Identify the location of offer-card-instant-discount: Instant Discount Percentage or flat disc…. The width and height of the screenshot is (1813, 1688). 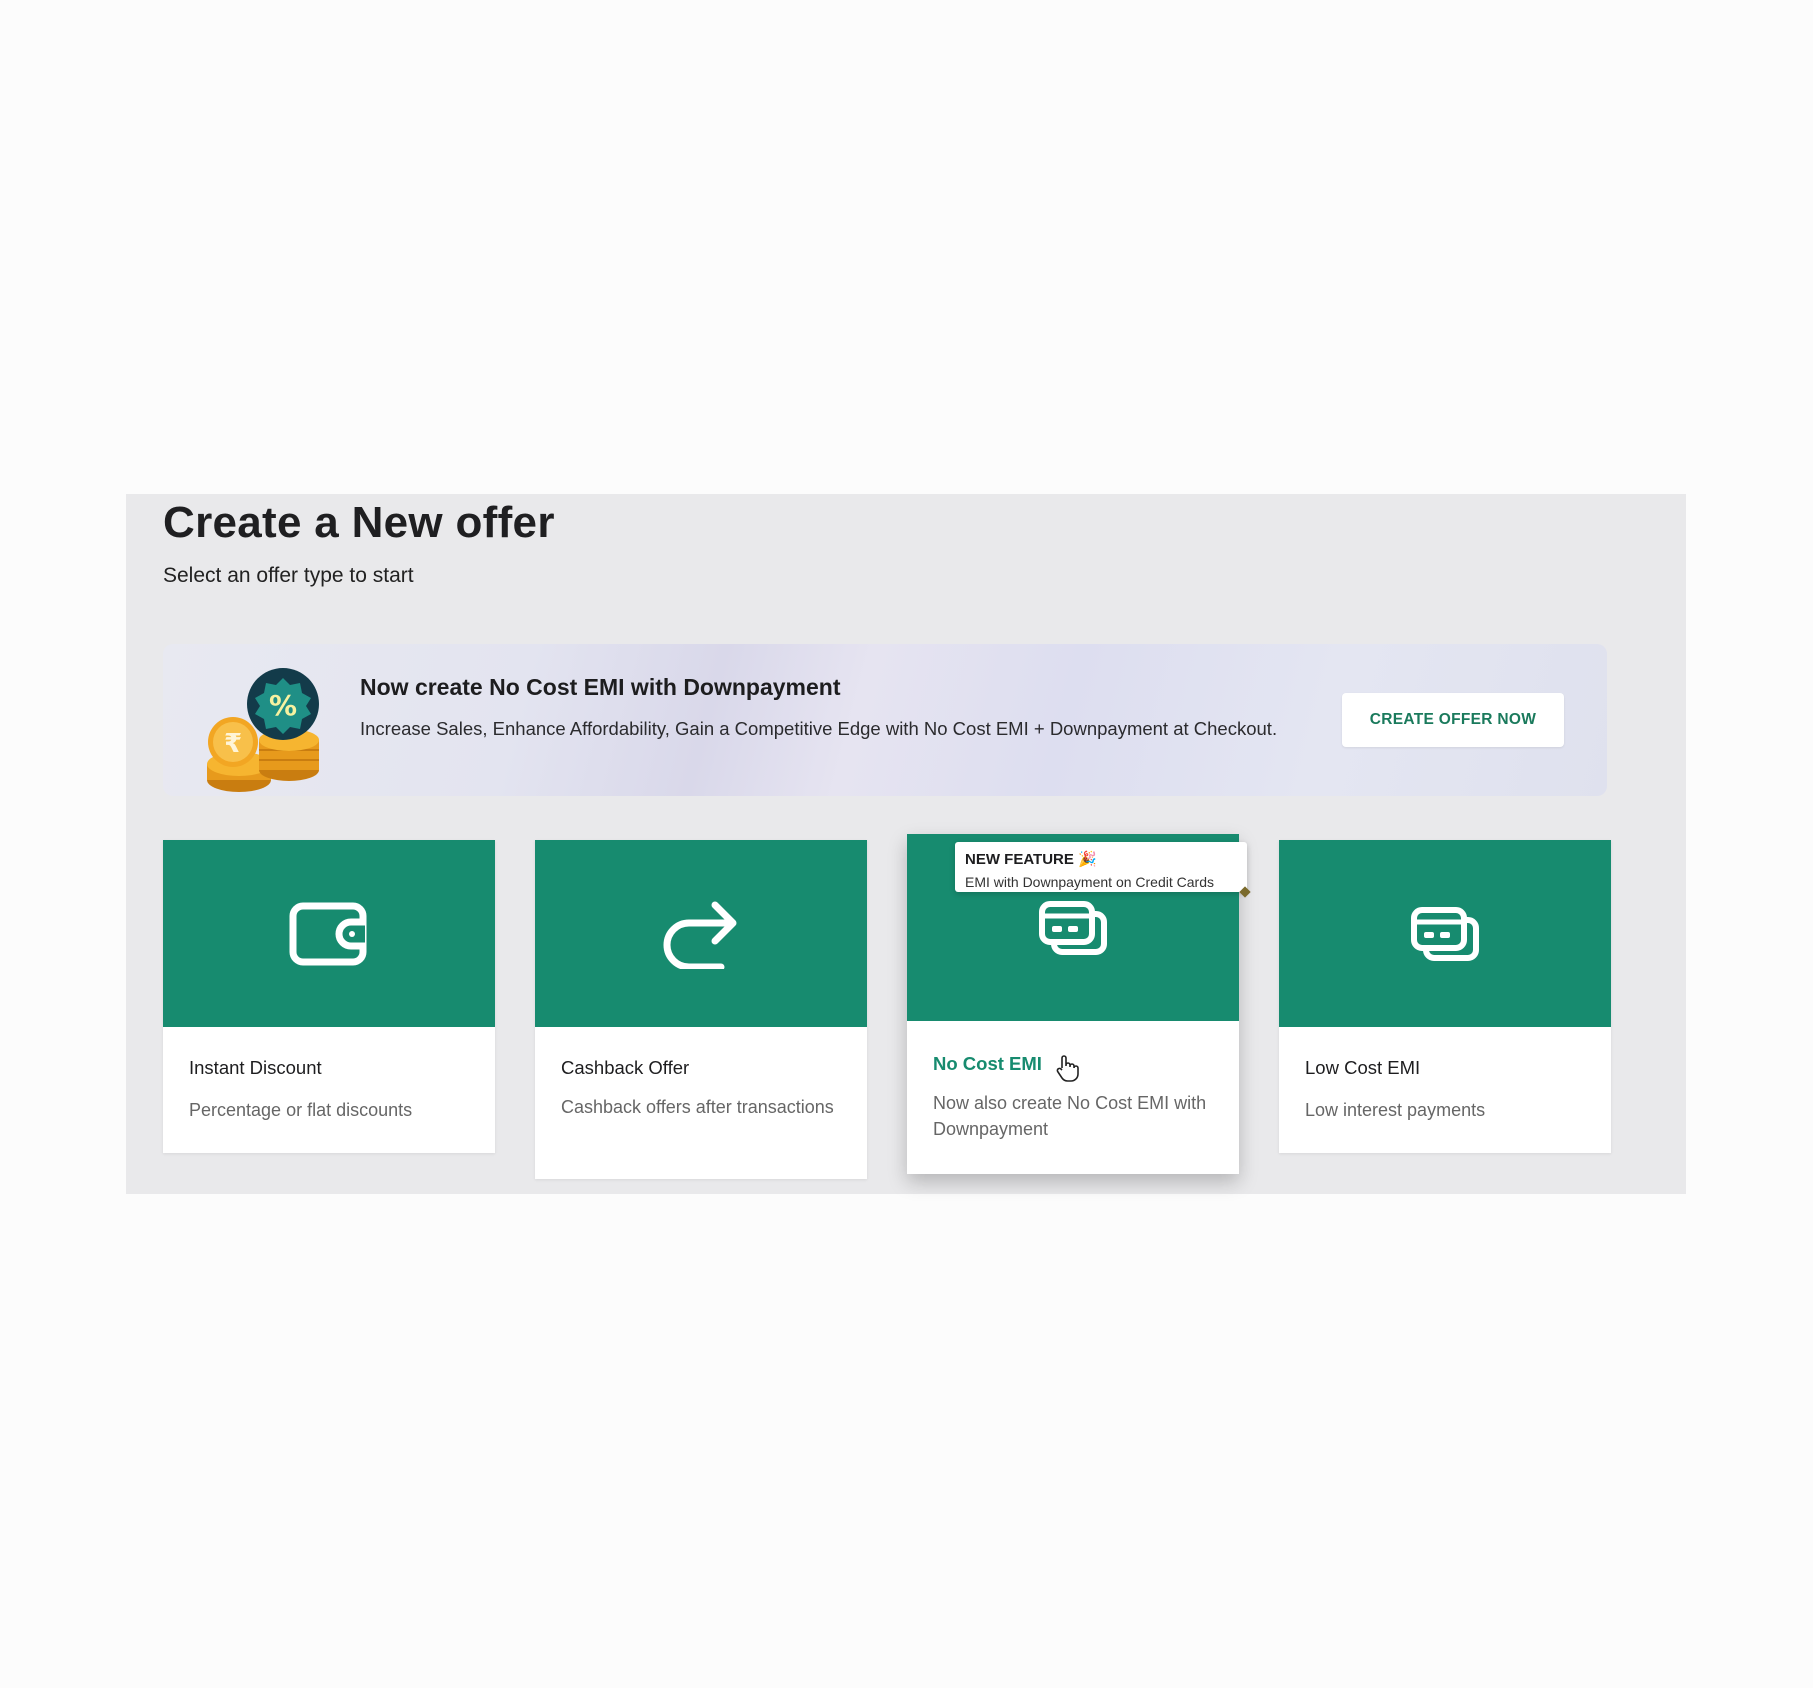
(329, 996).